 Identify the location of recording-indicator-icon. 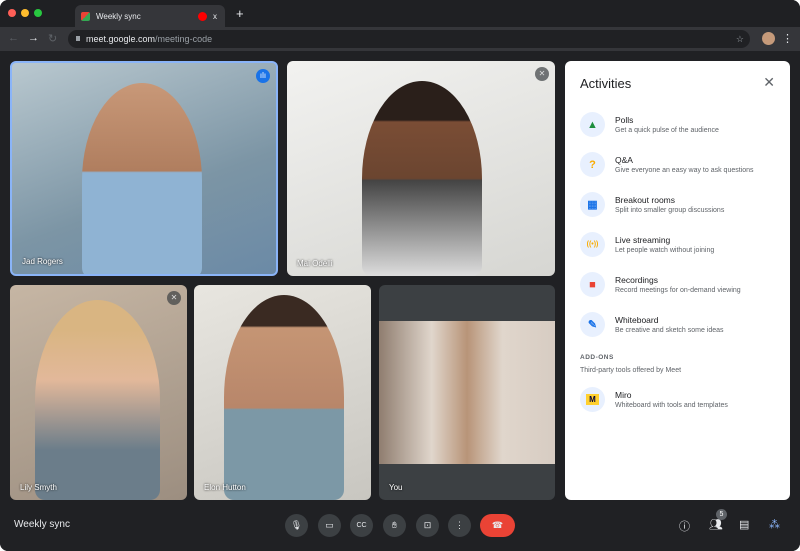
(202, 16).